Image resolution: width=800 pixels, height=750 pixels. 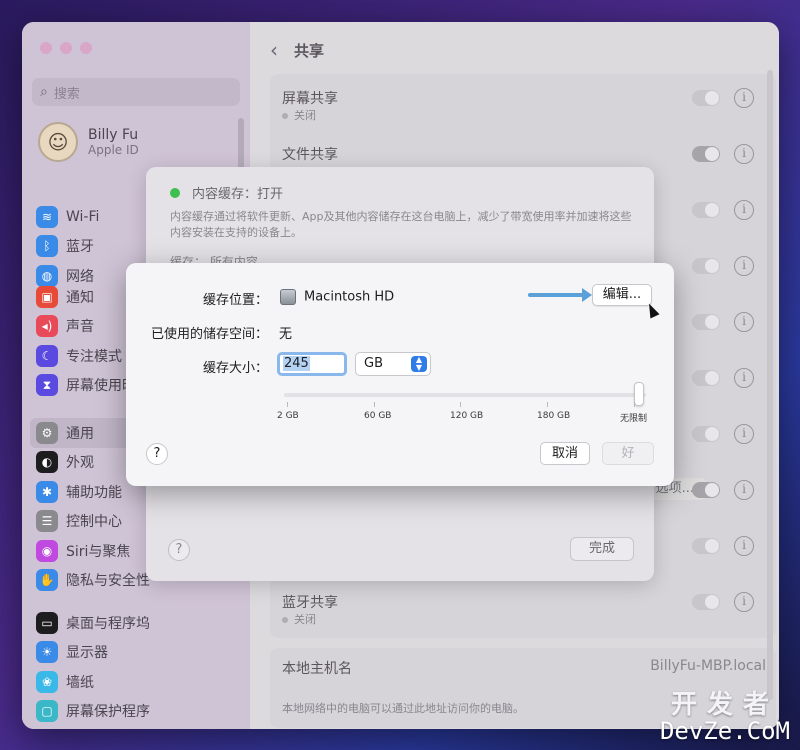 I want to click on unit-select: GB ▲ ▼, so click(x=393, y=364).